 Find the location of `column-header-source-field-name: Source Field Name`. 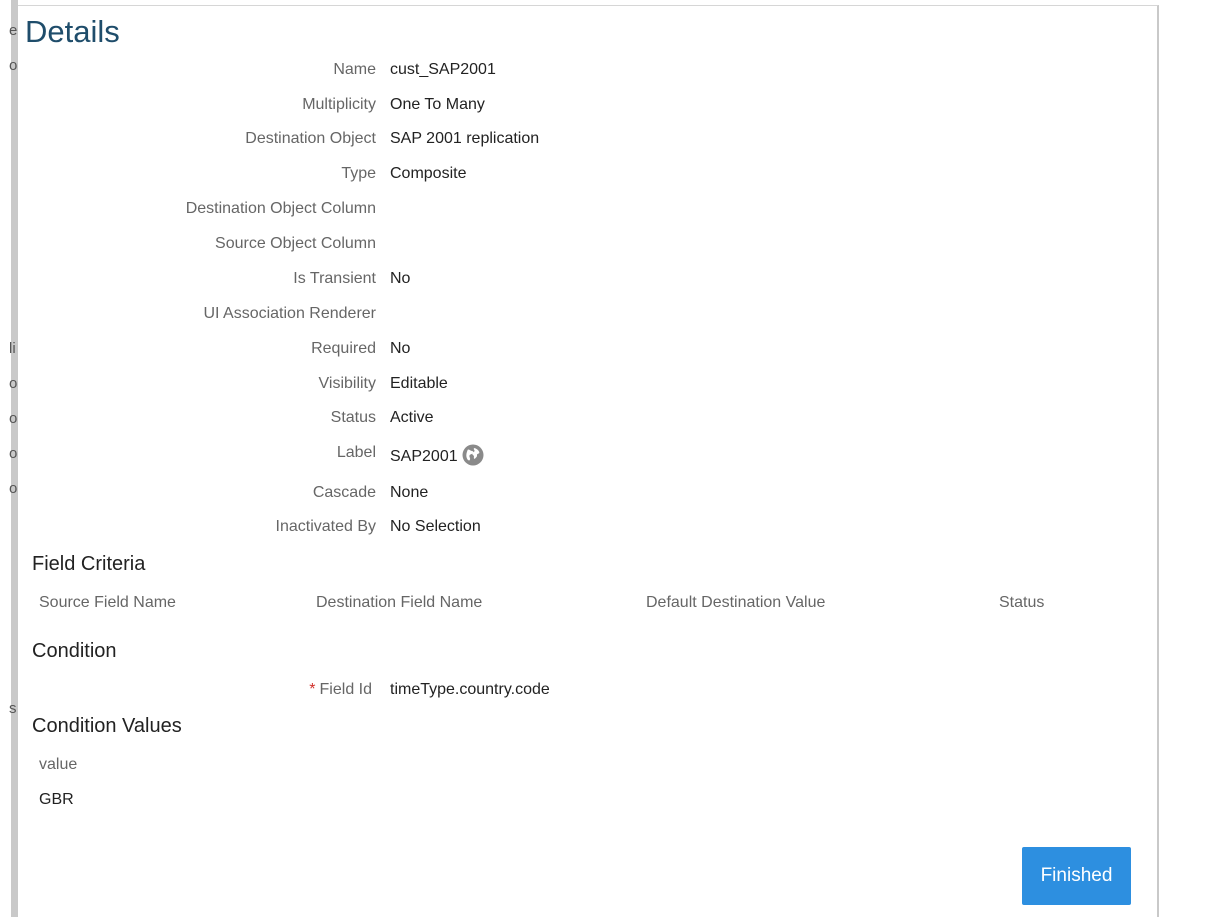

column-header-source-field-name: Source Field Name is located at coordinates (107, 602).